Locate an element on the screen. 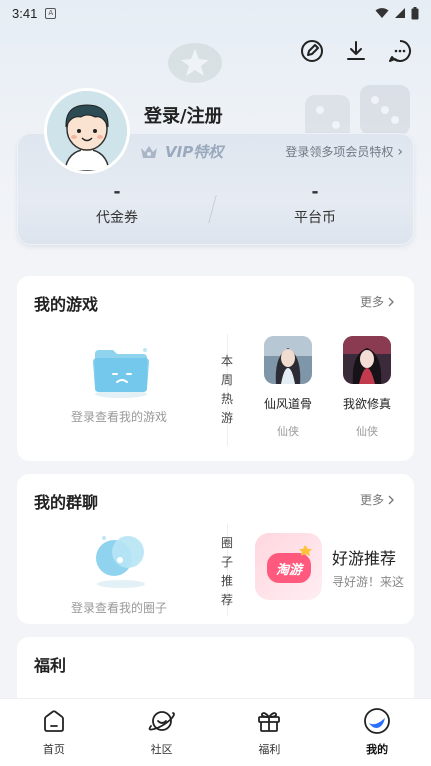 This screenshot has height=766, width=431. taoyou-logo-icon: 淘游 is located at coordinates (288, 566).